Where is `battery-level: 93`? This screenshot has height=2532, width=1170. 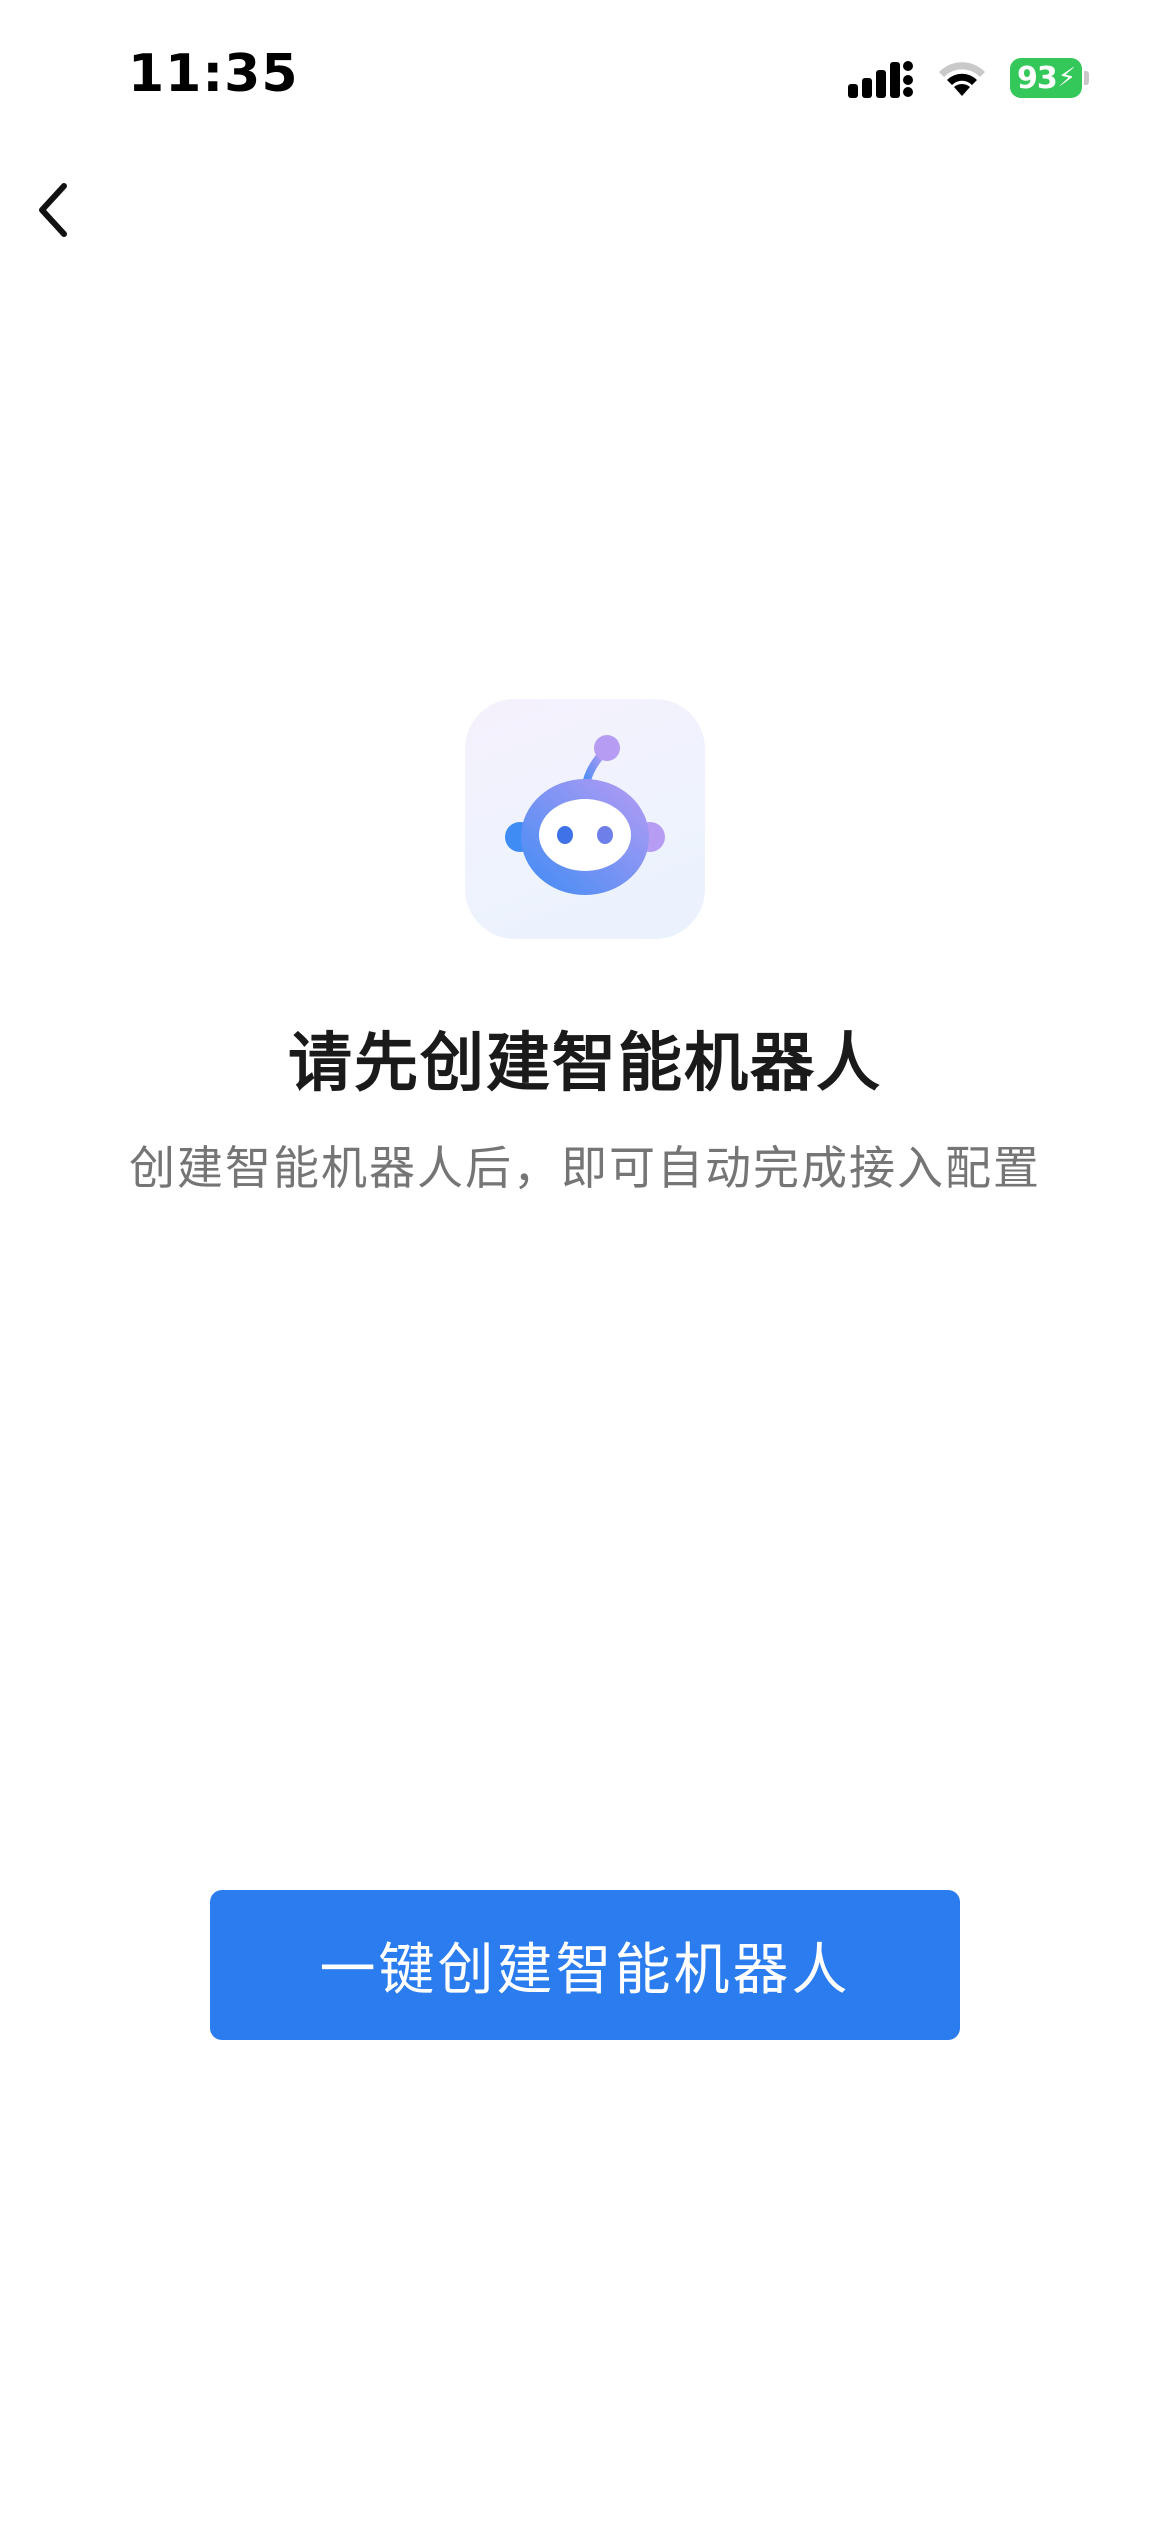
battery-level: 93 is located at coordinates (1037, 78).